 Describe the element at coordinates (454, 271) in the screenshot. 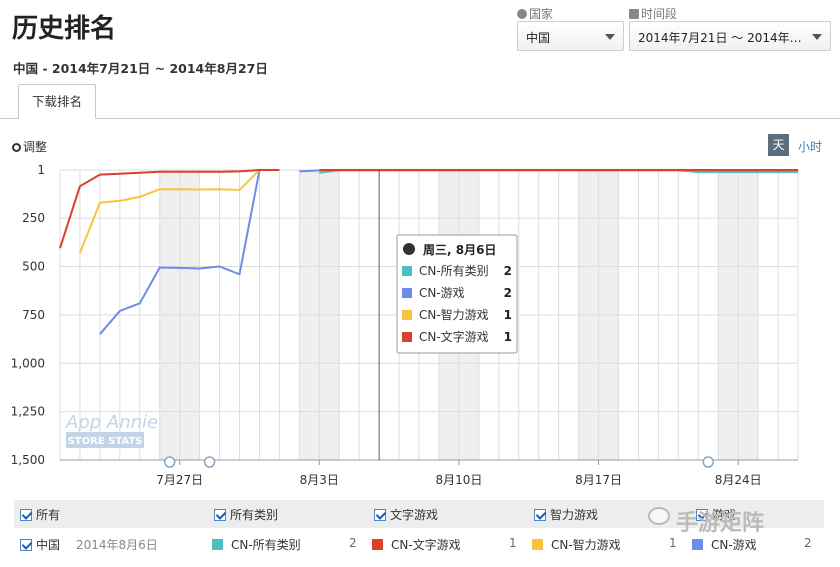

I see `tooltip-series-name: CN-所有类别` at that location.